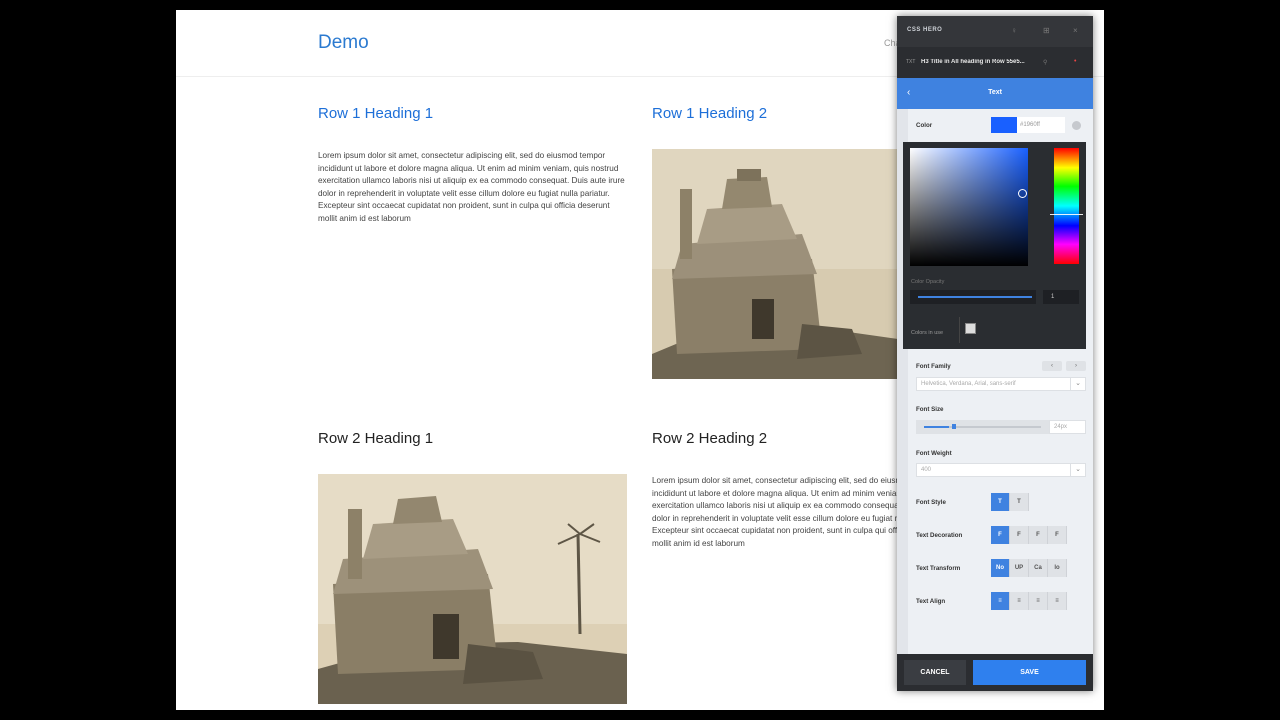  Describe the element at coordinates (1075, 61) in the screenshot. I see `remove-icon: •` at that location.